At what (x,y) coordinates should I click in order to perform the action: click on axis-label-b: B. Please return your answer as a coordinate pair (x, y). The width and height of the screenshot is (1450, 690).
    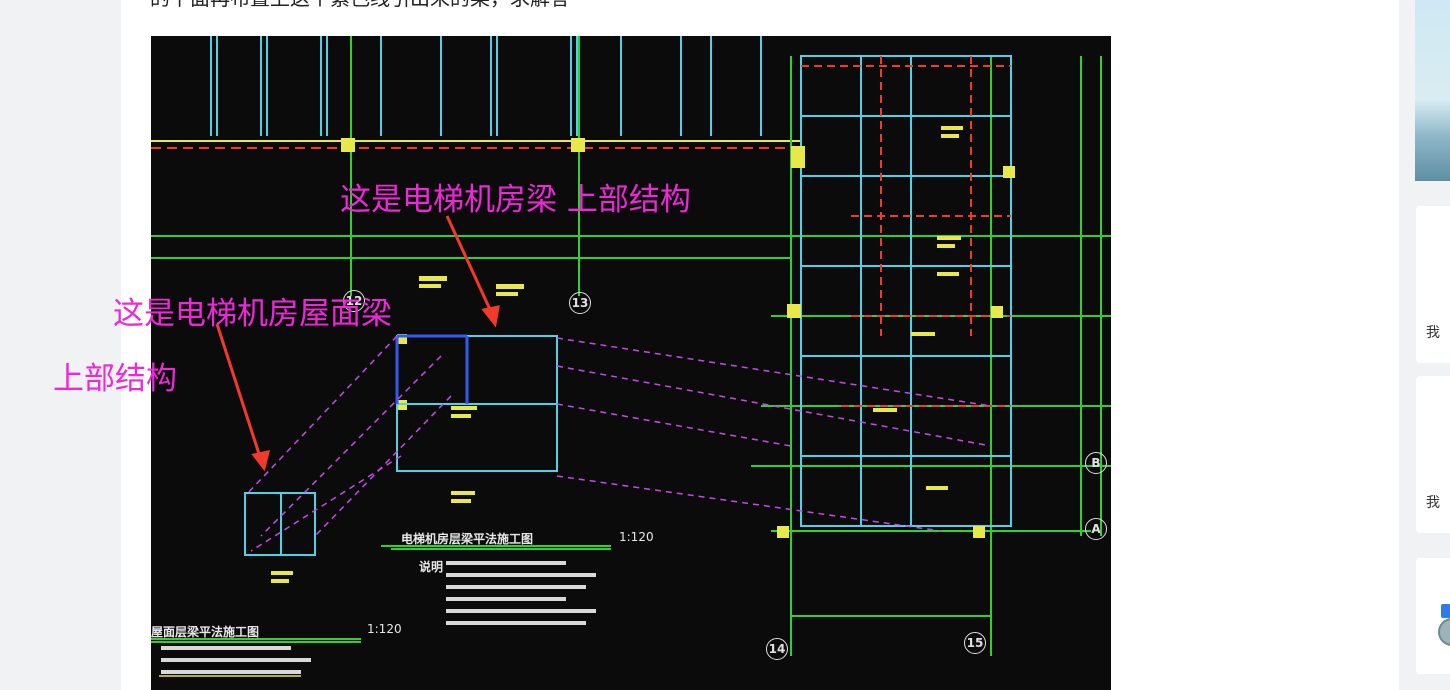
    Looking at the image, I should click on (1096, 463).